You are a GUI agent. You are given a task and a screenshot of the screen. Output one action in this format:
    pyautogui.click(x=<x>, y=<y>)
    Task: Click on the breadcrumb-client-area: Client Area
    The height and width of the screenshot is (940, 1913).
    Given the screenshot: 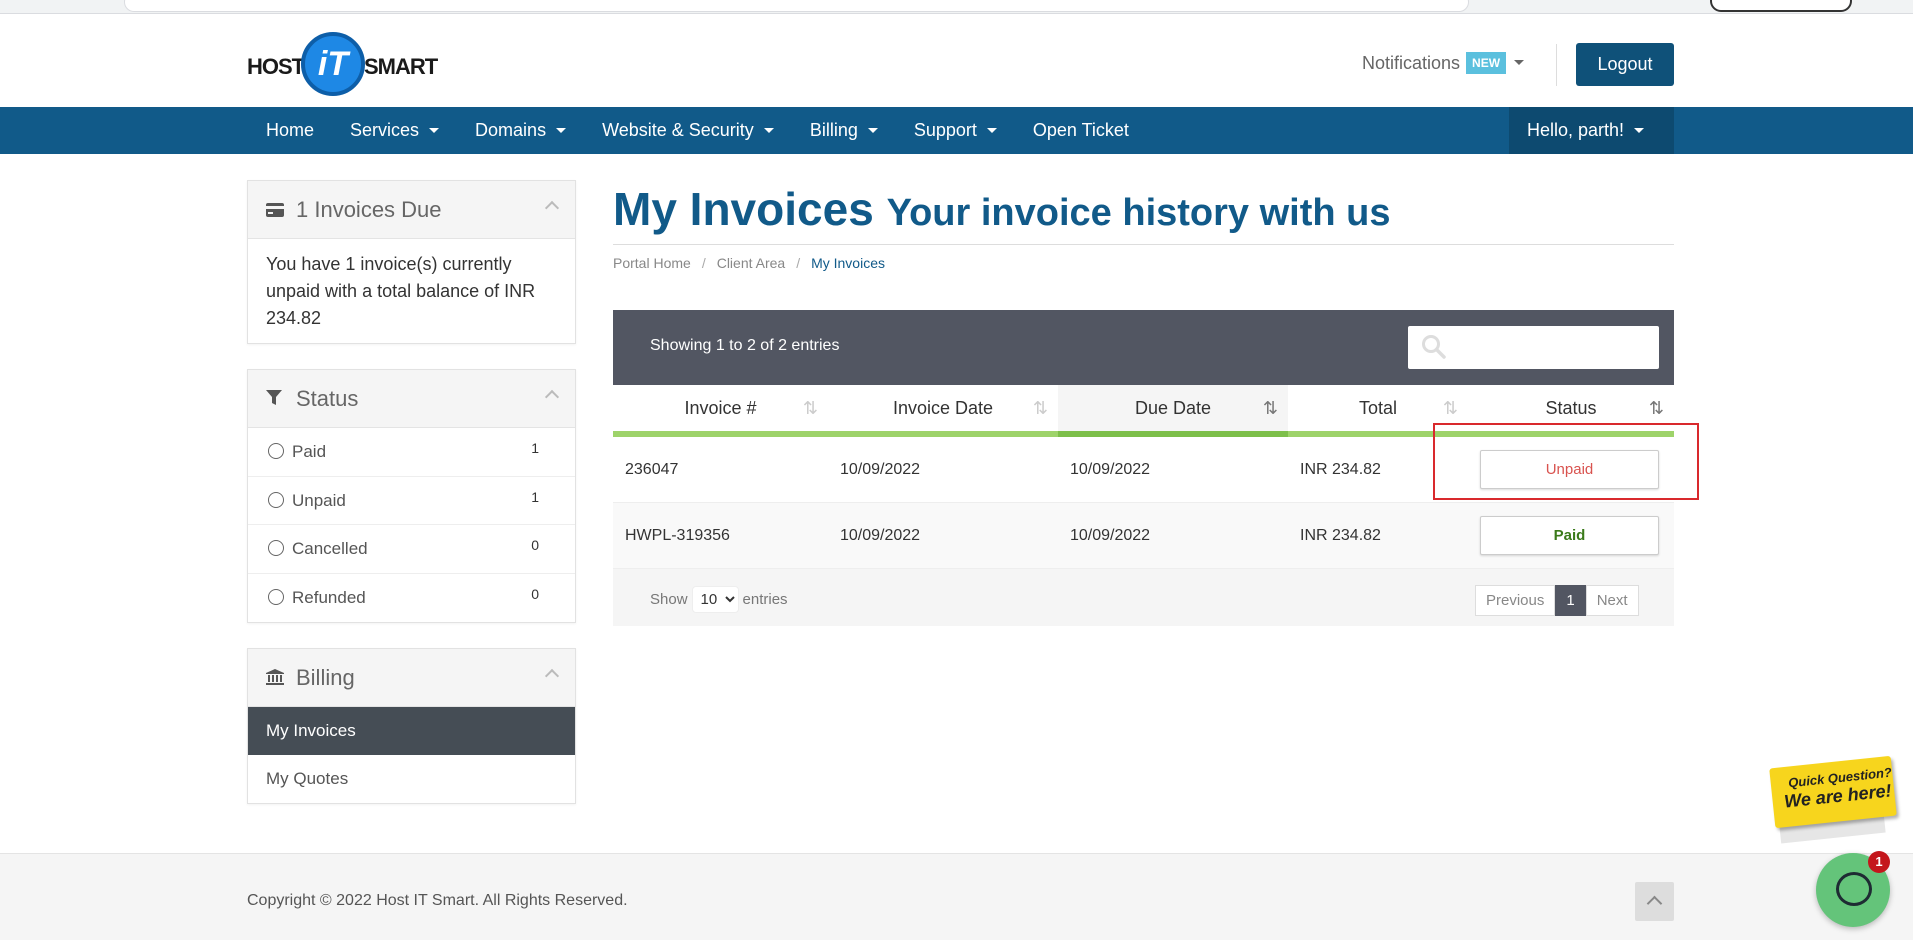 What is the action you would take?
    pyautogui.click(x=751, y=263)
    